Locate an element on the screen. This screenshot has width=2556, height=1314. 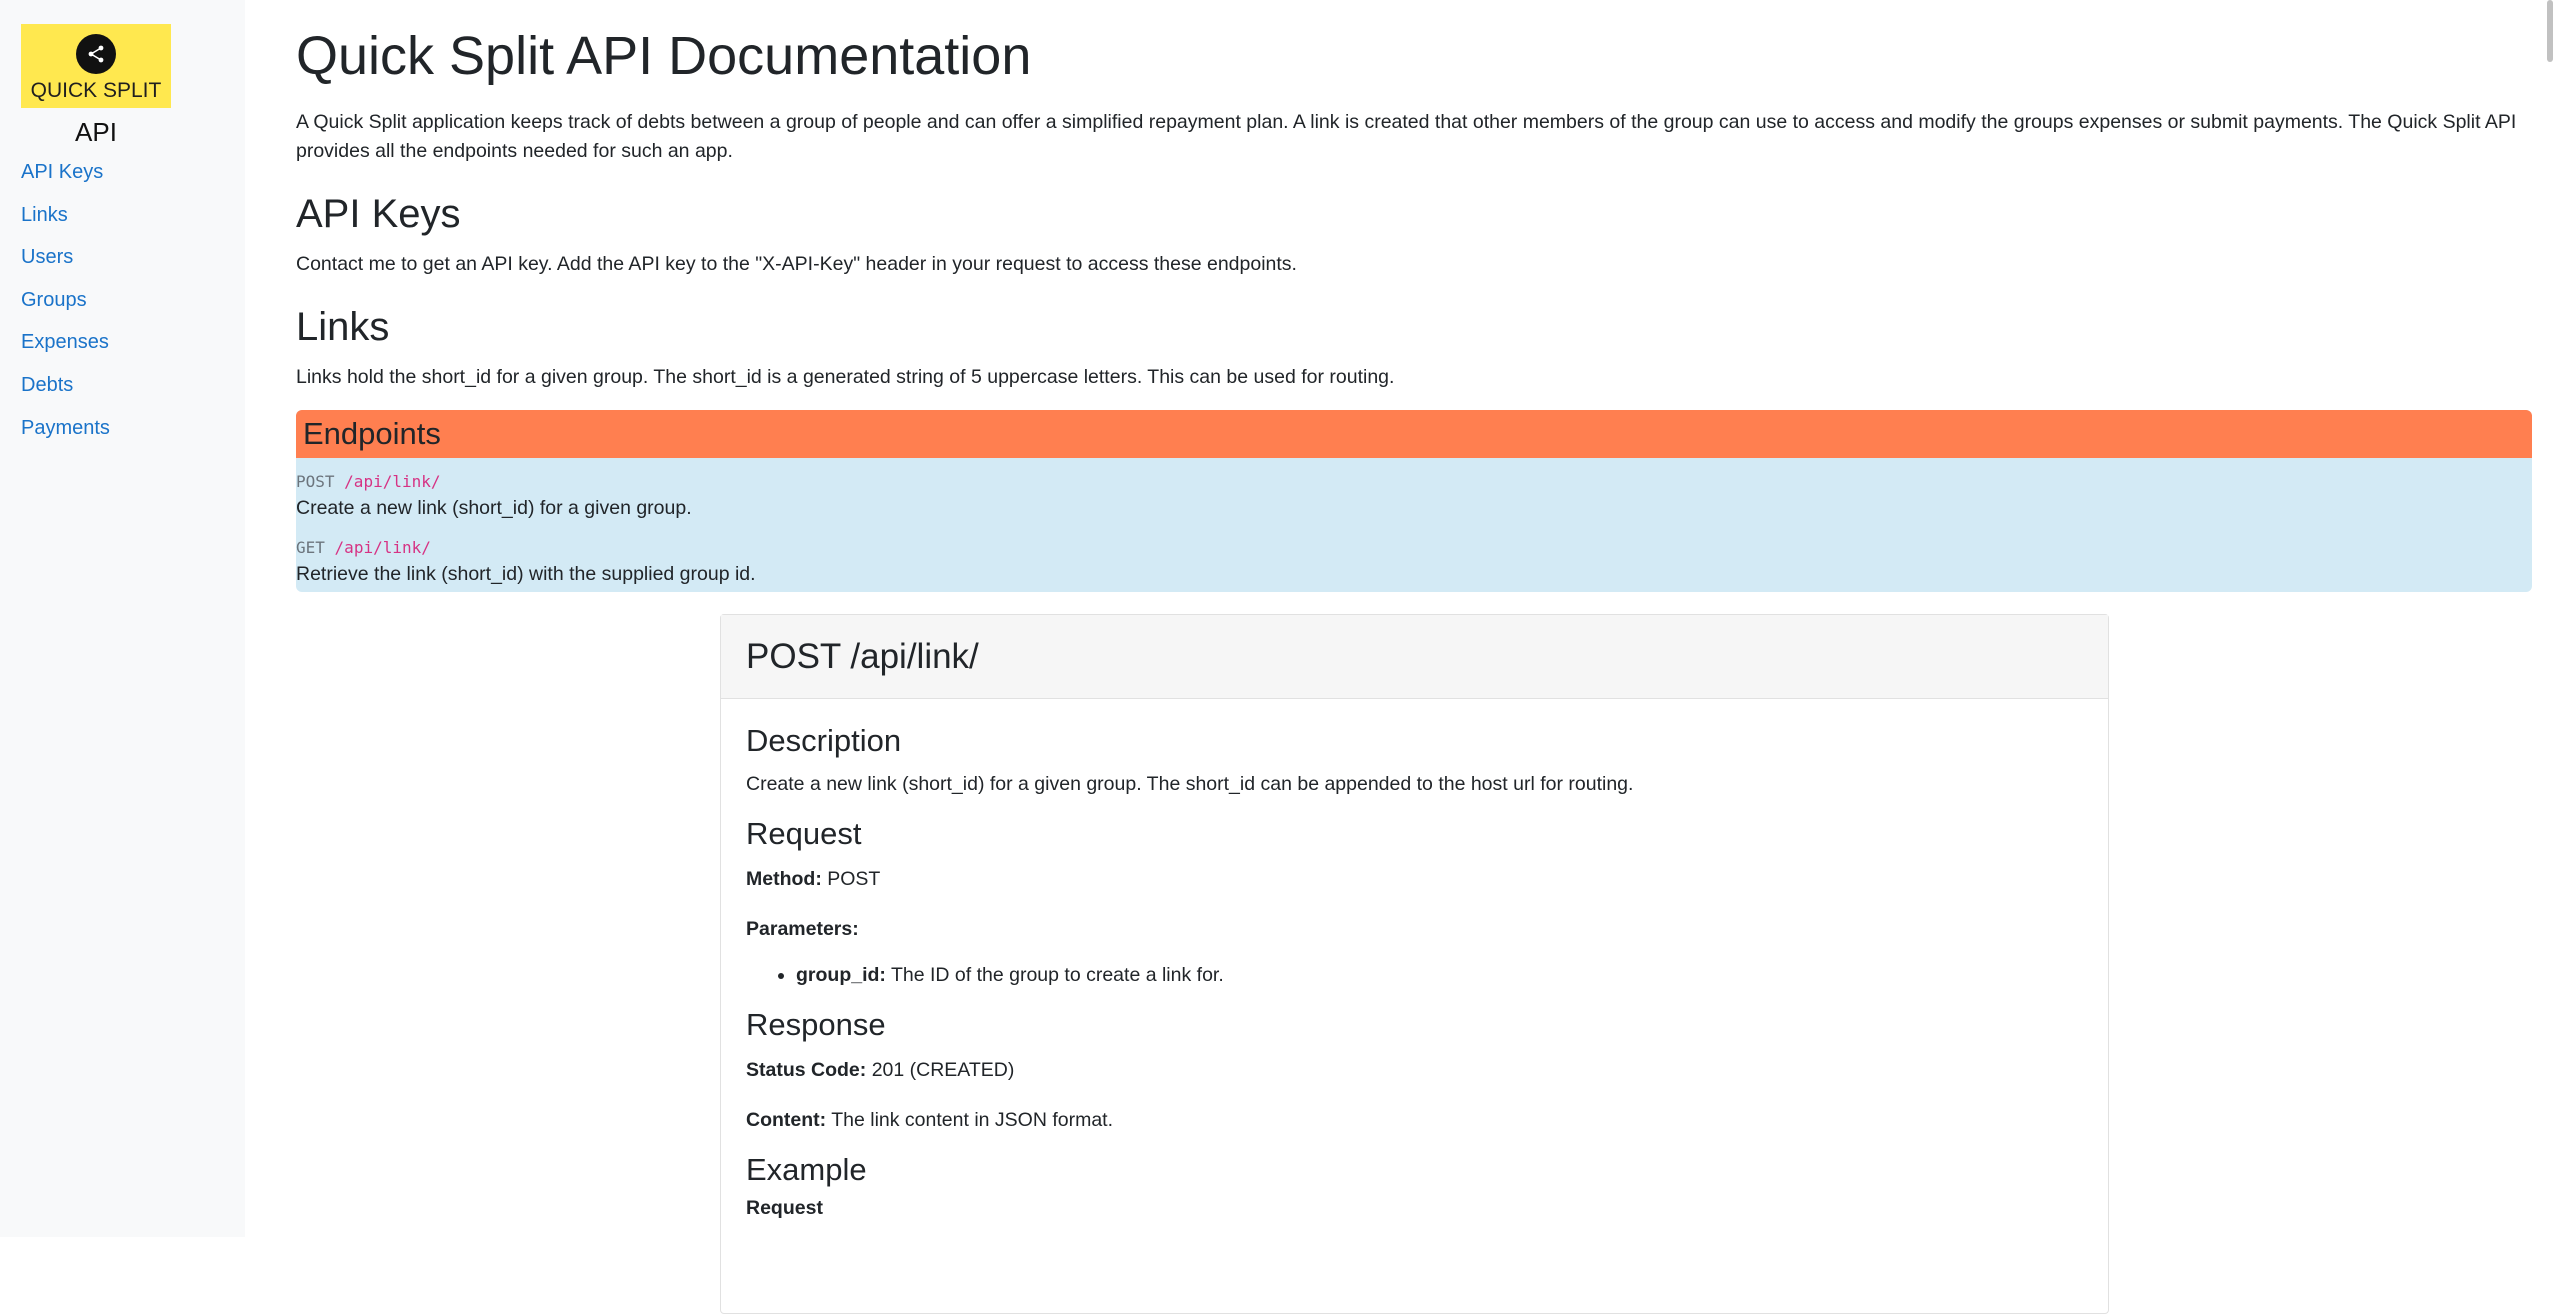
api-keys-heading: API Keys is located at coordinates (378, 214).